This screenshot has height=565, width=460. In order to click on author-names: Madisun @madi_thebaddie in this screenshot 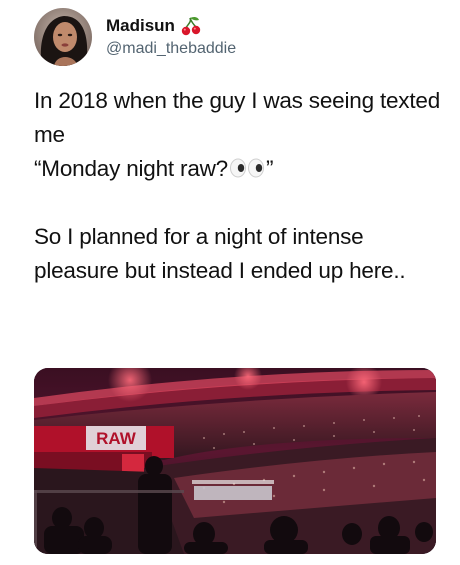, I will do `click(171, 37)`.